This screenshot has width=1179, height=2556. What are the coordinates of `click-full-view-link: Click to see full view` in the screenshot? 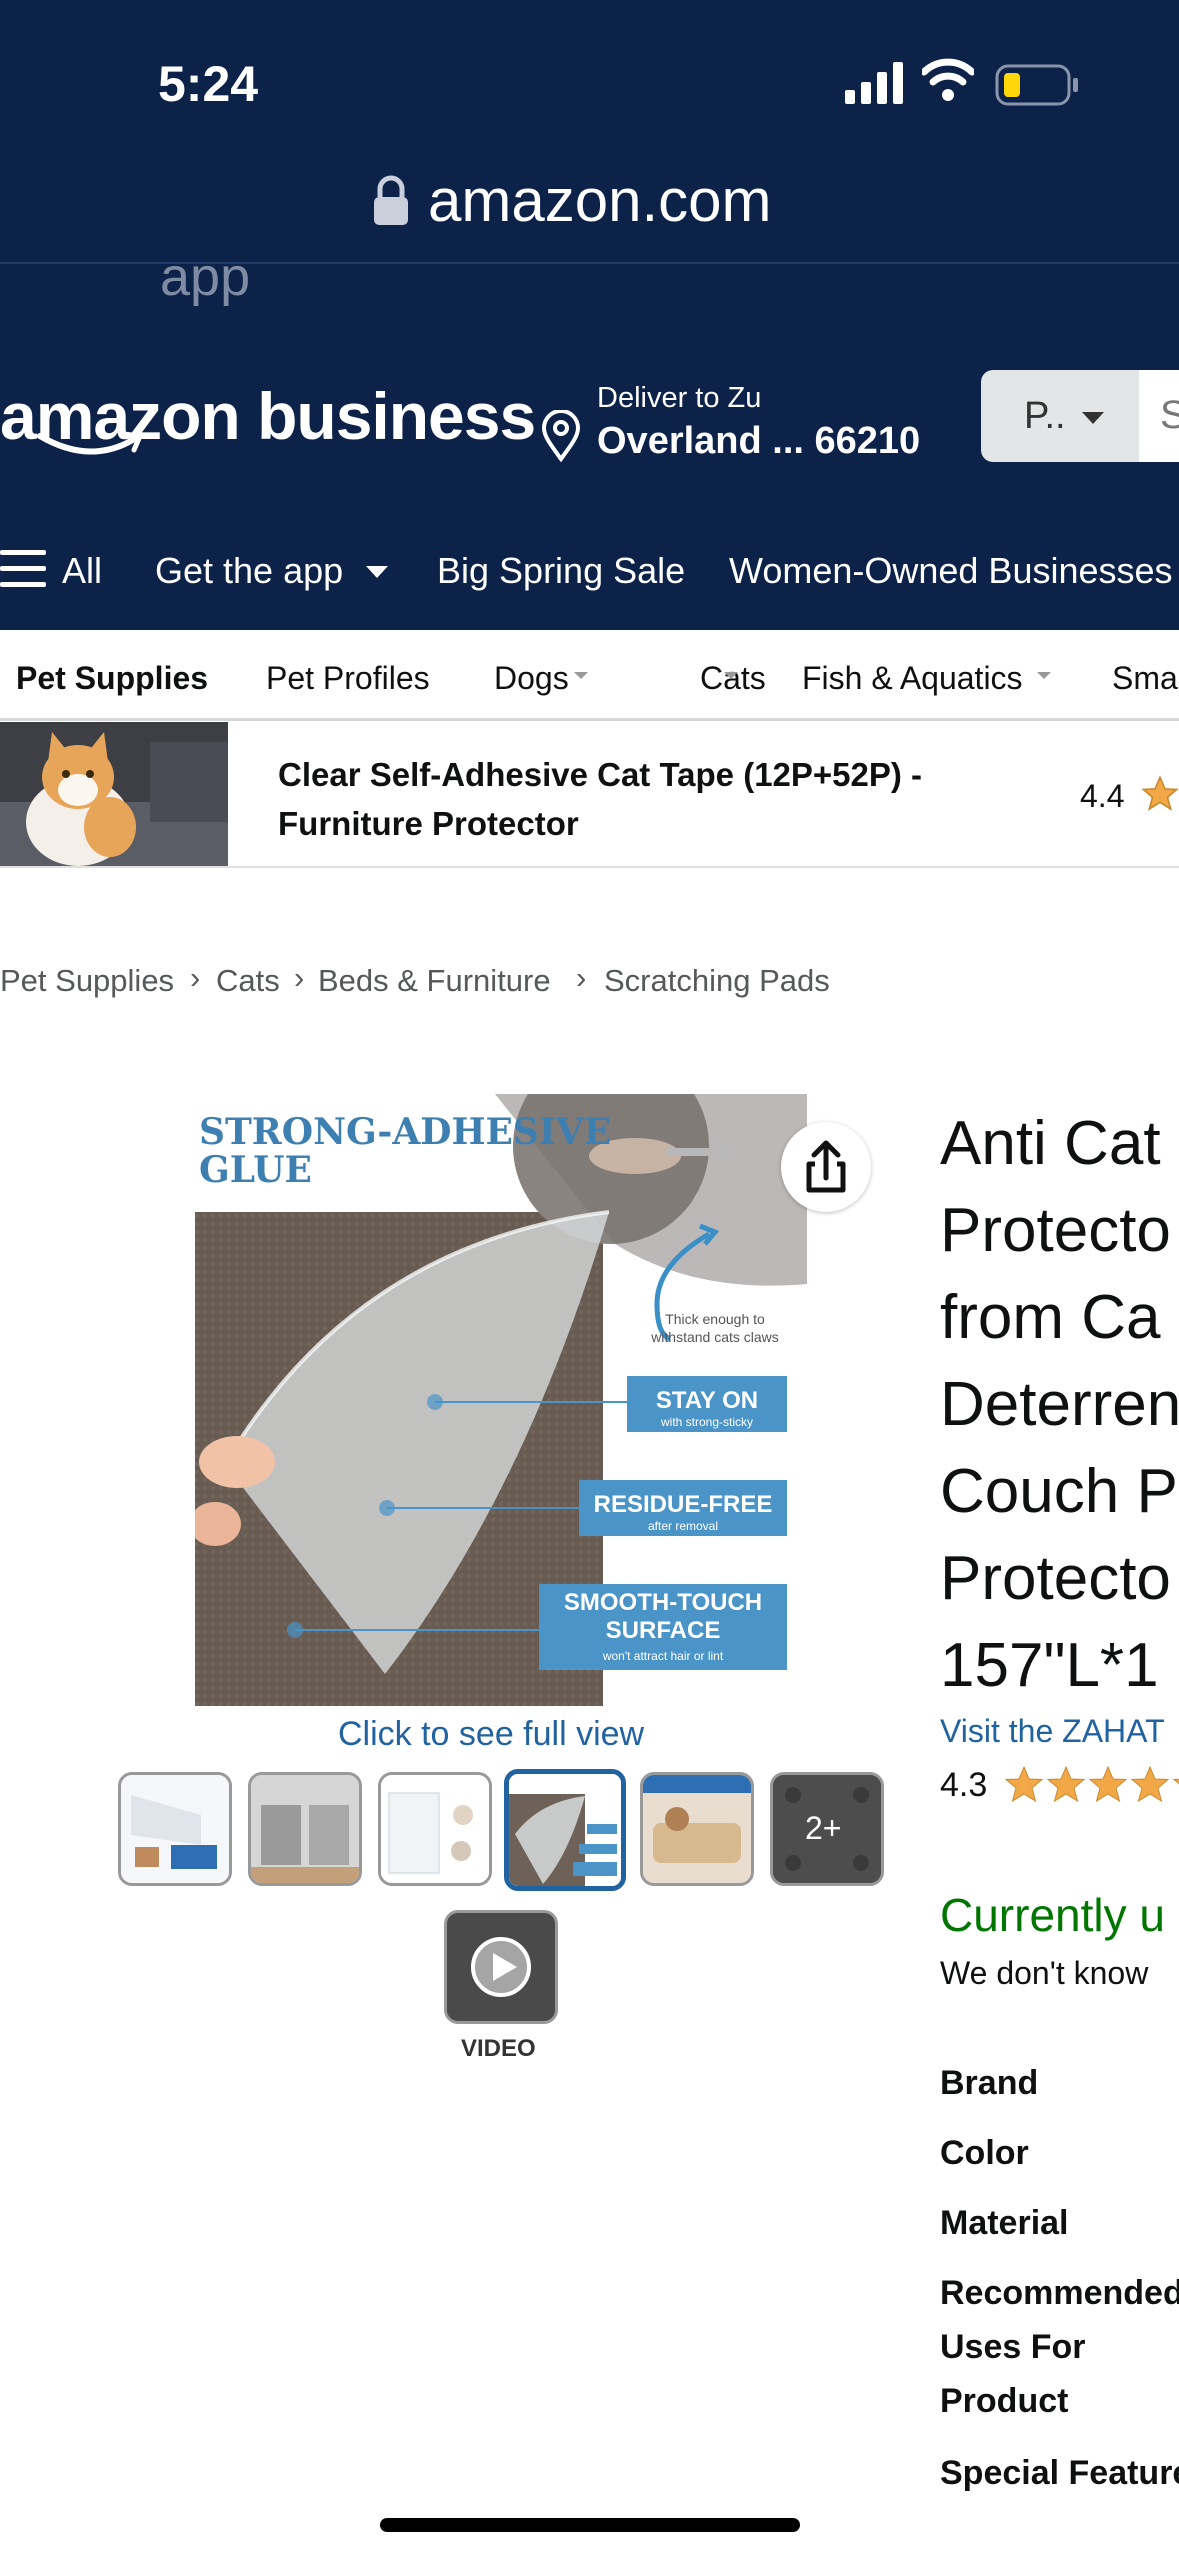 It's located at (491, 1734).